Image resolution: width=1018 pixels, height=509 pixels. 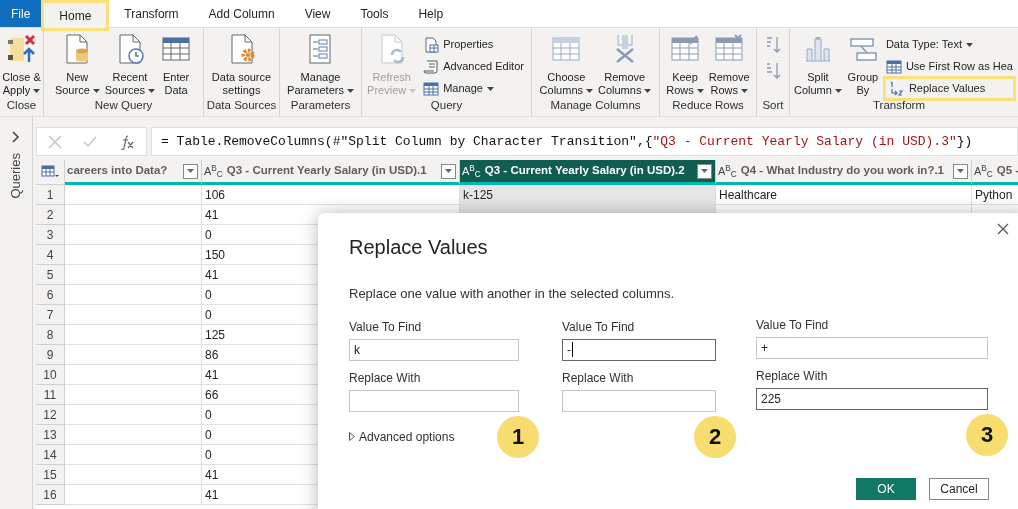 I want to click on scroll-icon, so click(x=431, y=66).